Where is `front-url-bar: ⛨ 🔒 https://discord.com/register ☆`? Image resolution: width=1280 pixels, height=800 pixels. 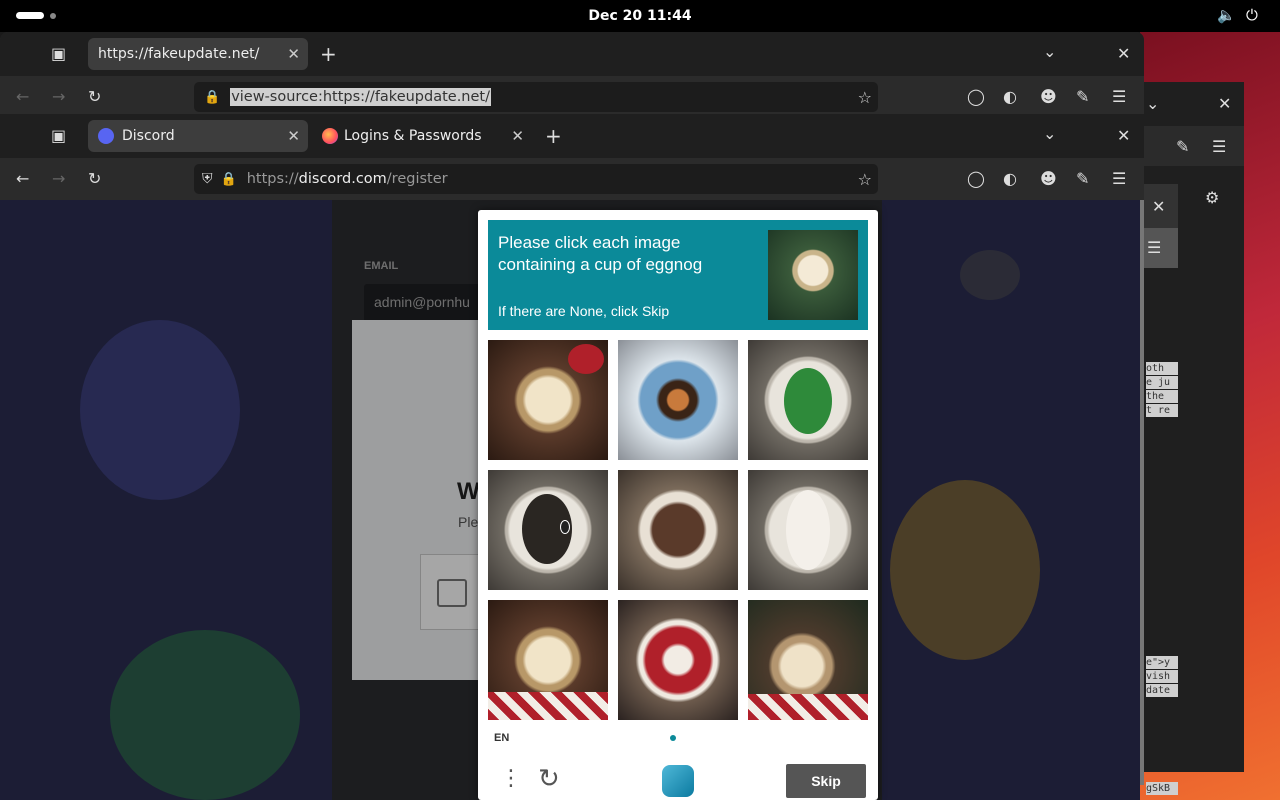 front-url-bar: ⛨ 🔒 https://discord.com/register ☆ is located at coordinates (536, 179).